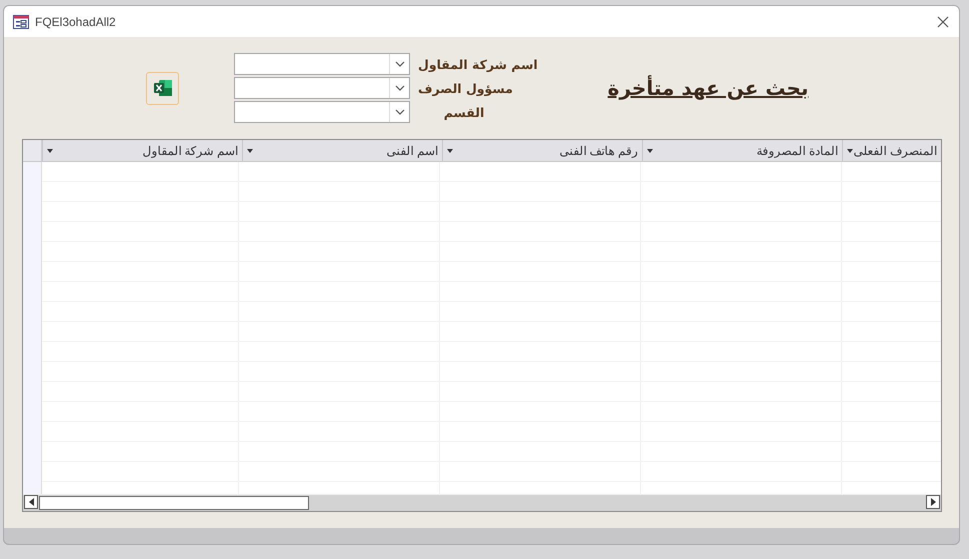  Describe the element at coordinates (478, 64) in the screenshot. I see `filter-label: اسم شركة المقاول` at that location.